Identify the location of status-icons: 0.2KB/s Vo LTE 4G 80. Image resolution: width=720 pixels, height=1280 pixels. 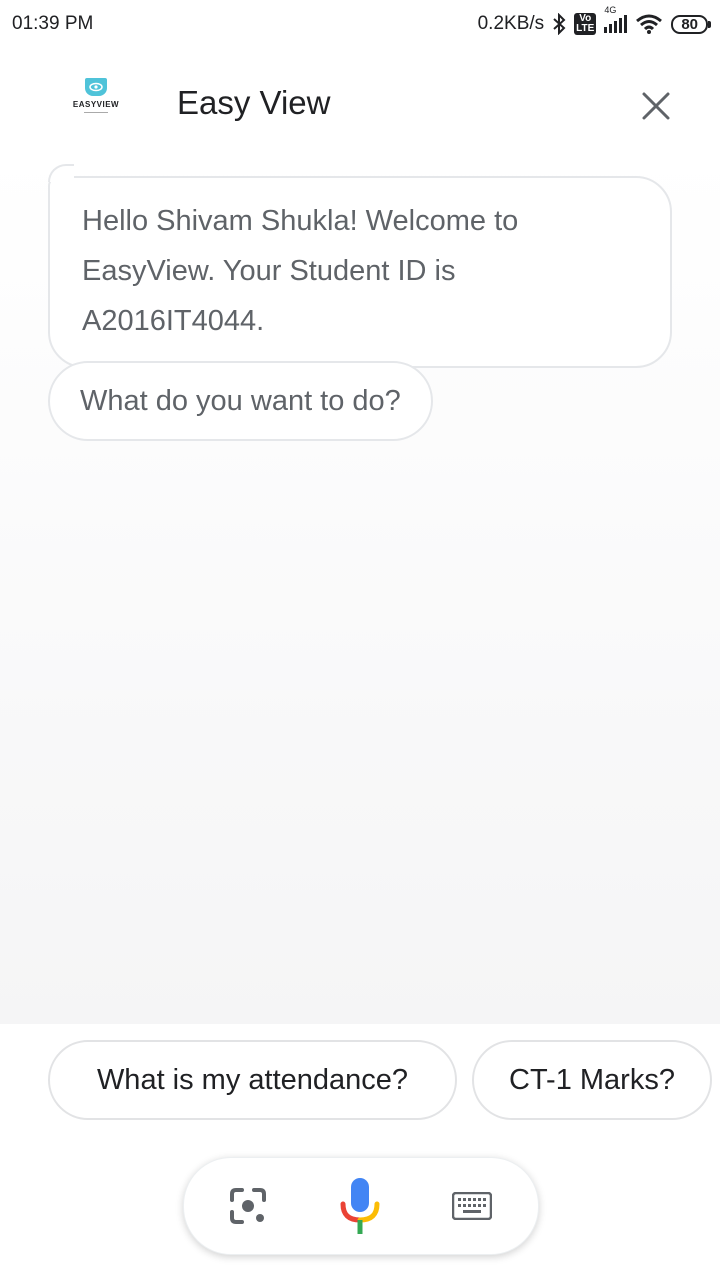
(594, 20).